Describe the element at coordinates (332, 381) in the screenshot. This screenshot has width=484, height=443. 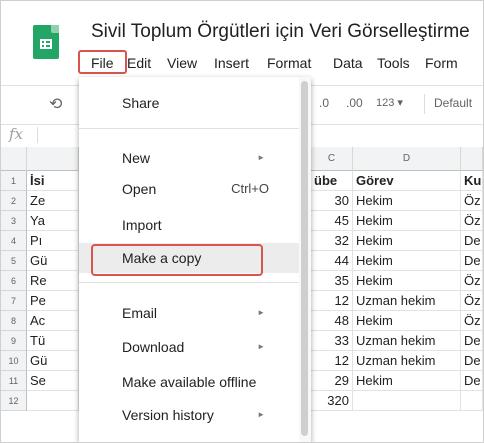
I see `table-cell: 29` at that location.